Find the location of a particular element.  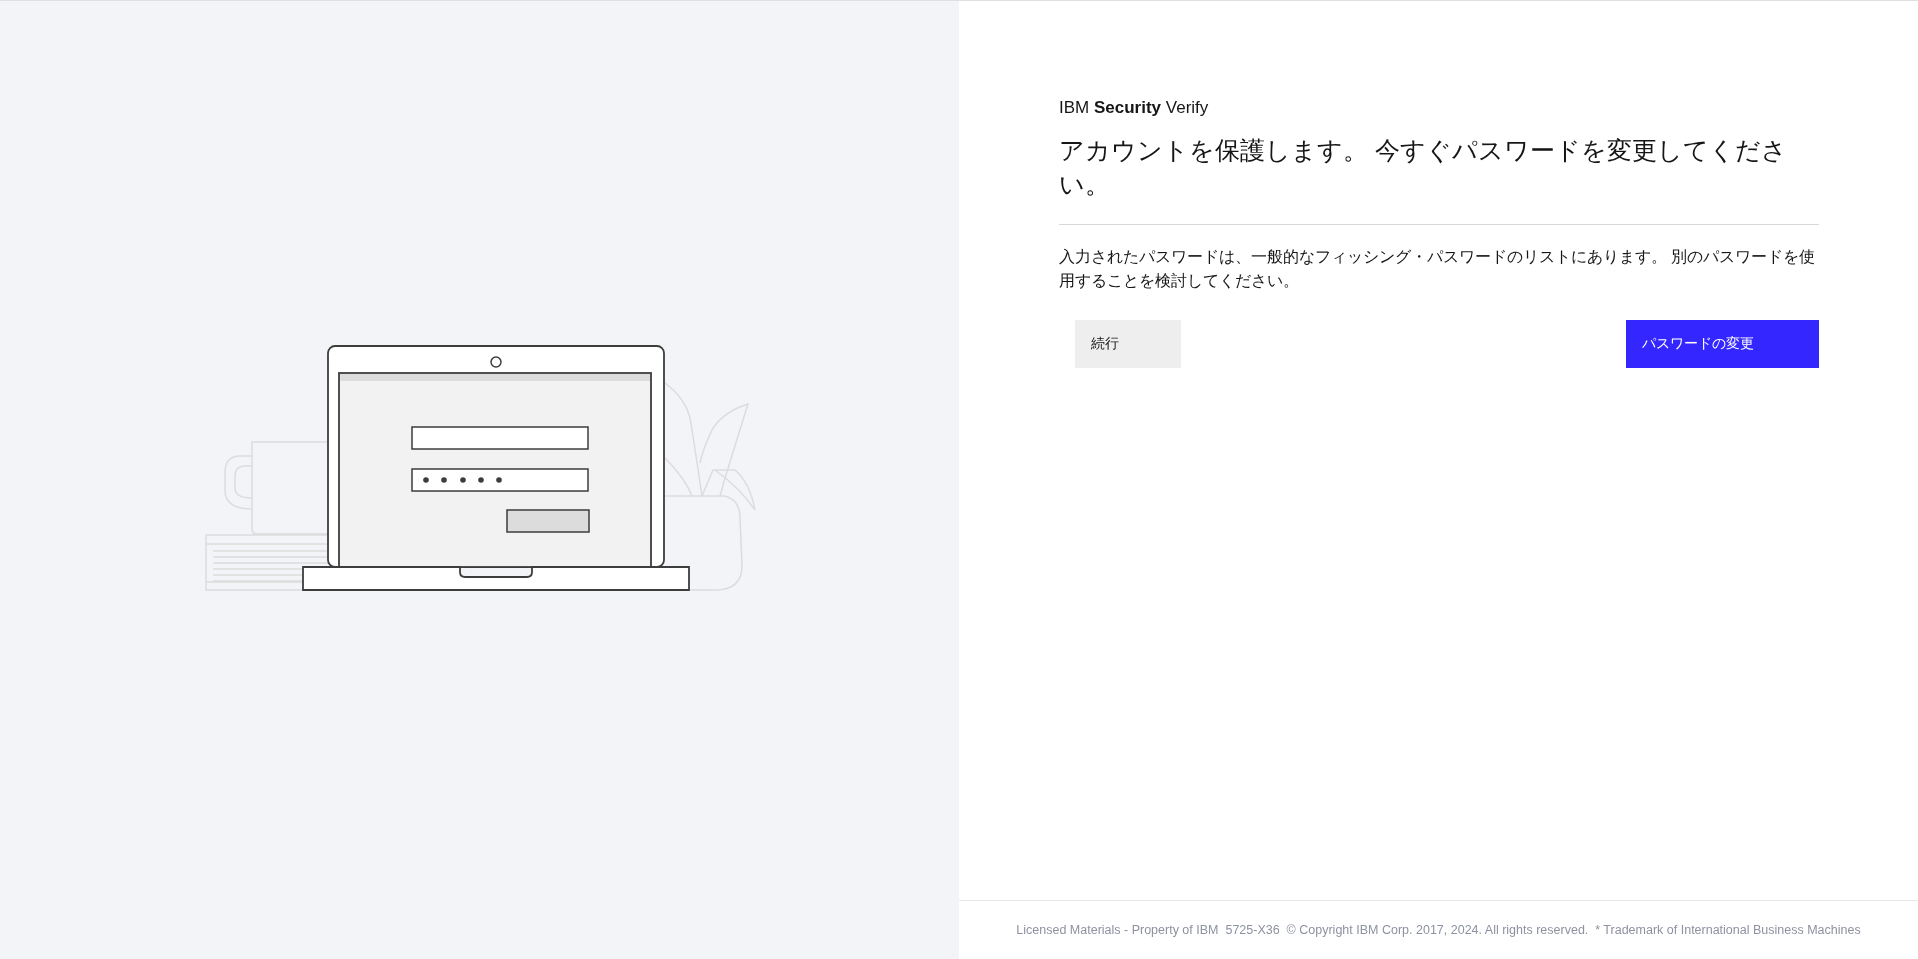

copyright-text: Licensed Materials - Property of IBM 5725-X36 © Copyright IBM Corp. 2017, 2024. All rights reserved. * Trademark of International Business Machines is located at coordinates (1438, 930).